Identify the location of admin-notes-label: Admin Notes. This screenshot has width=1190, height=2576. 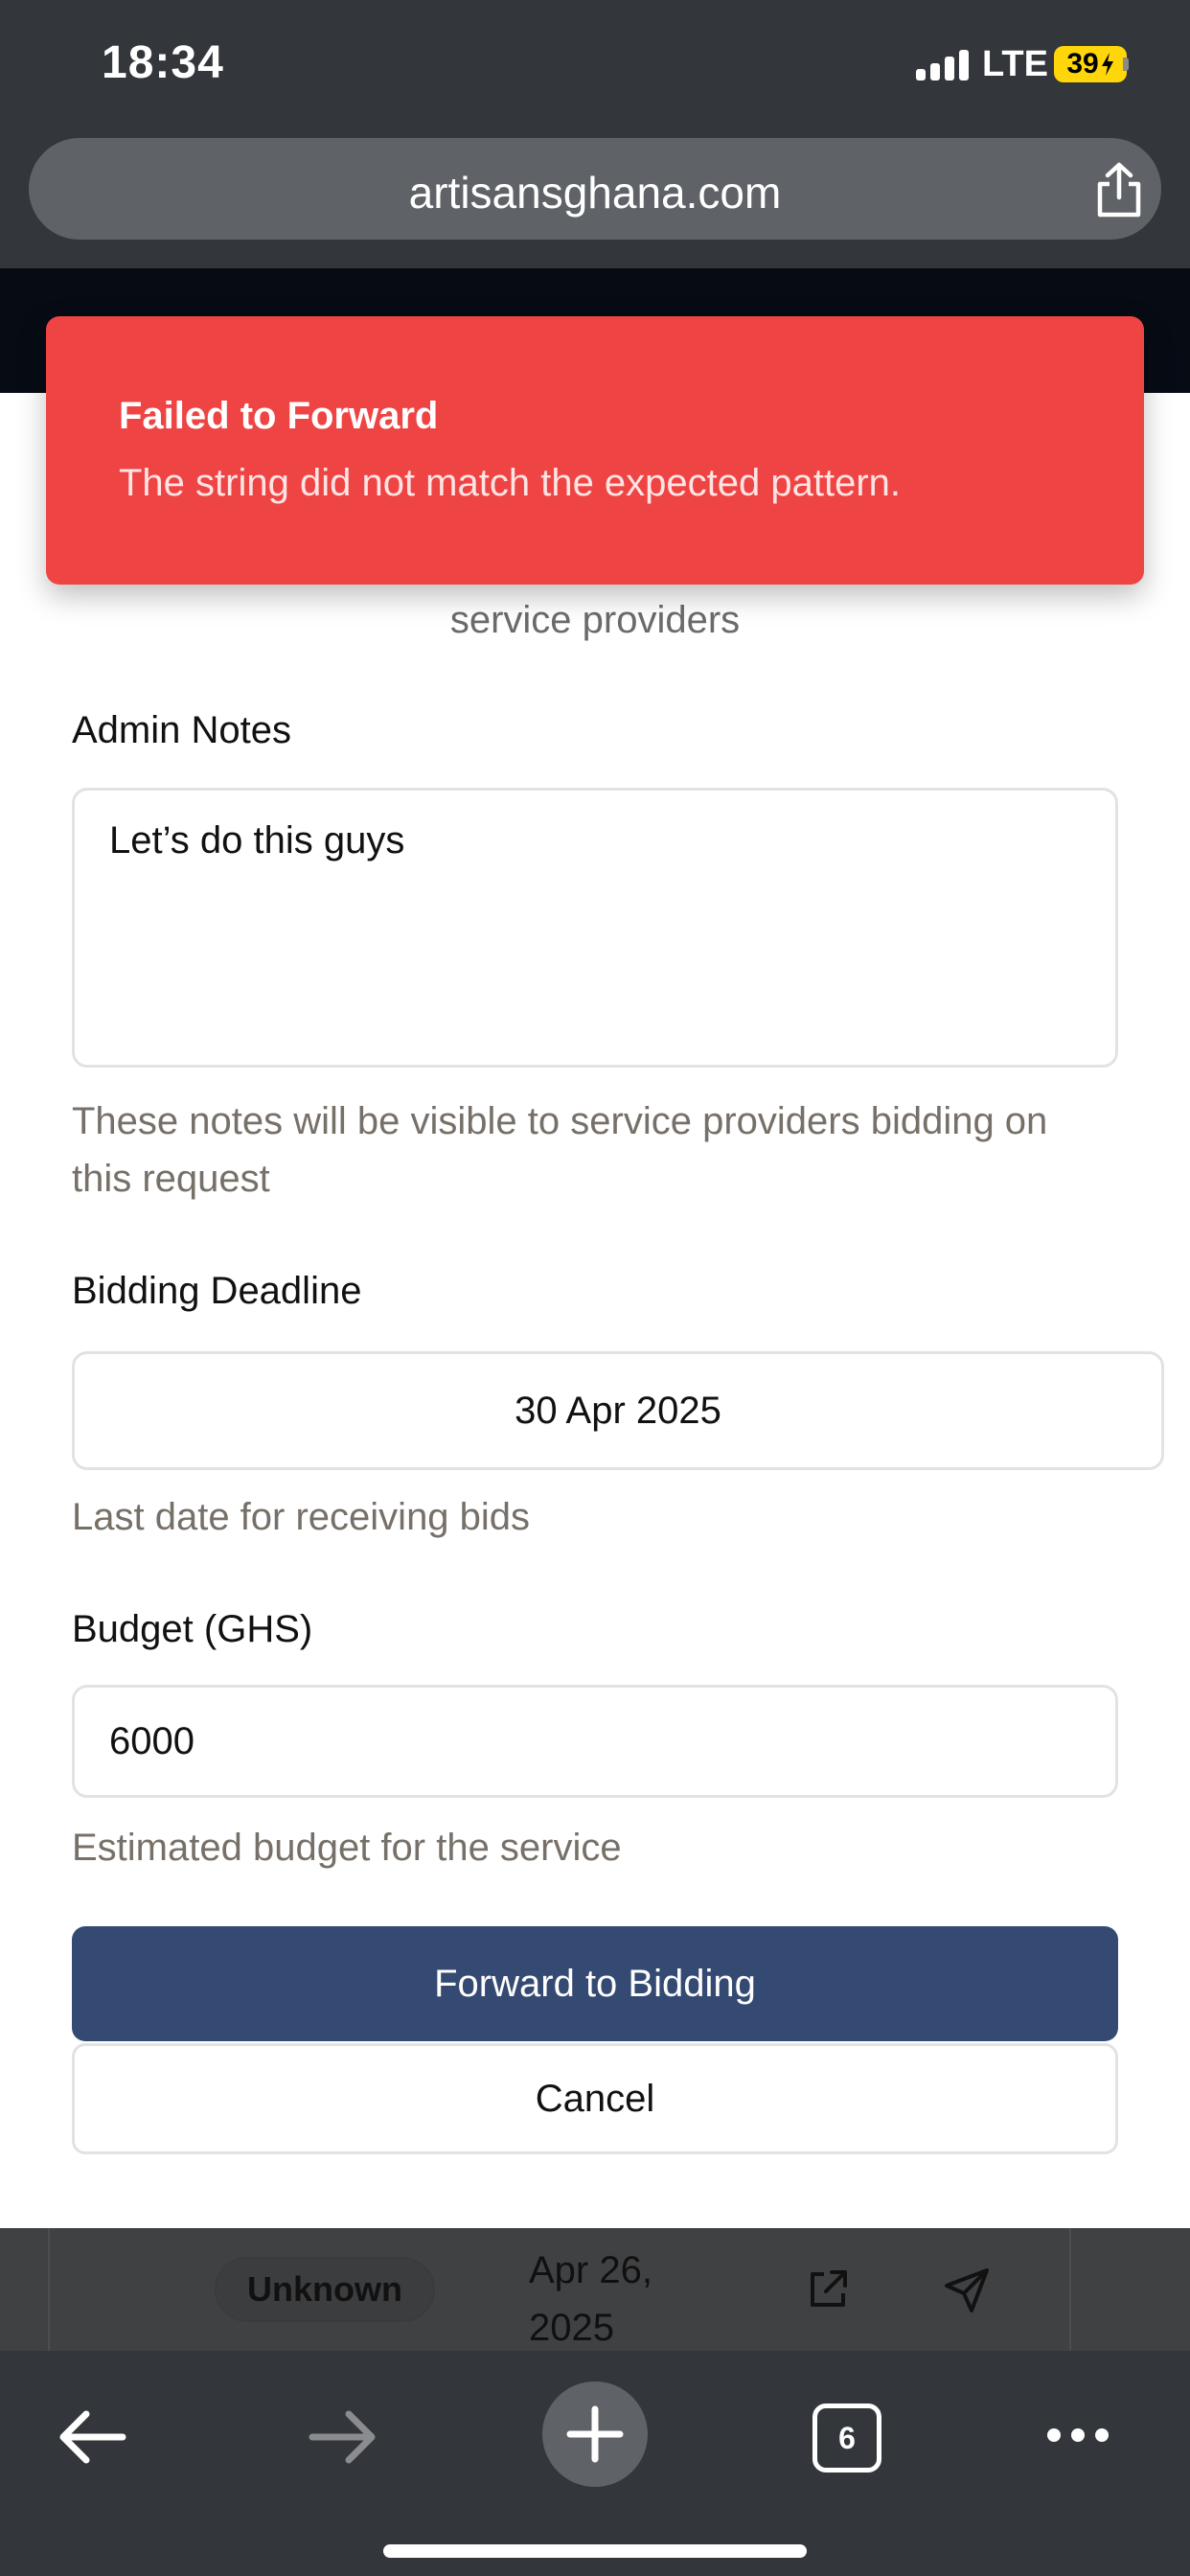
(182, 730).